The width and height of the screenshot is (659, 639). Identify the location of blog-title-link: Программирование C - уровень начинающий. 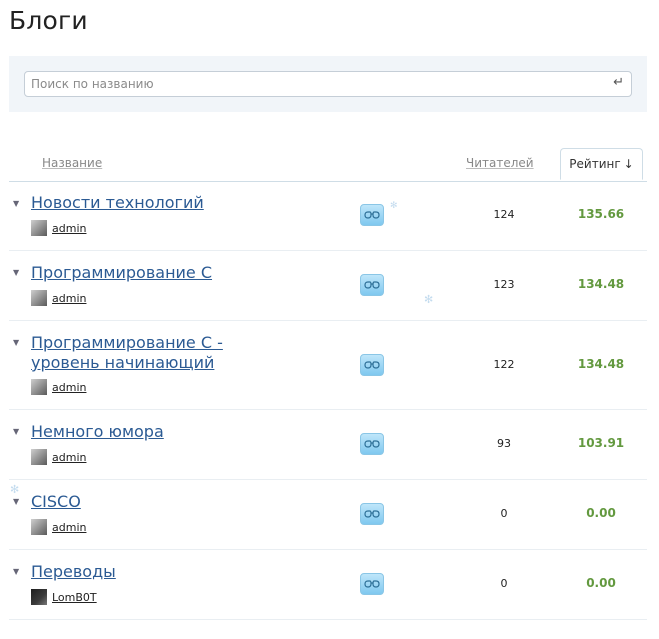
(138, 353).